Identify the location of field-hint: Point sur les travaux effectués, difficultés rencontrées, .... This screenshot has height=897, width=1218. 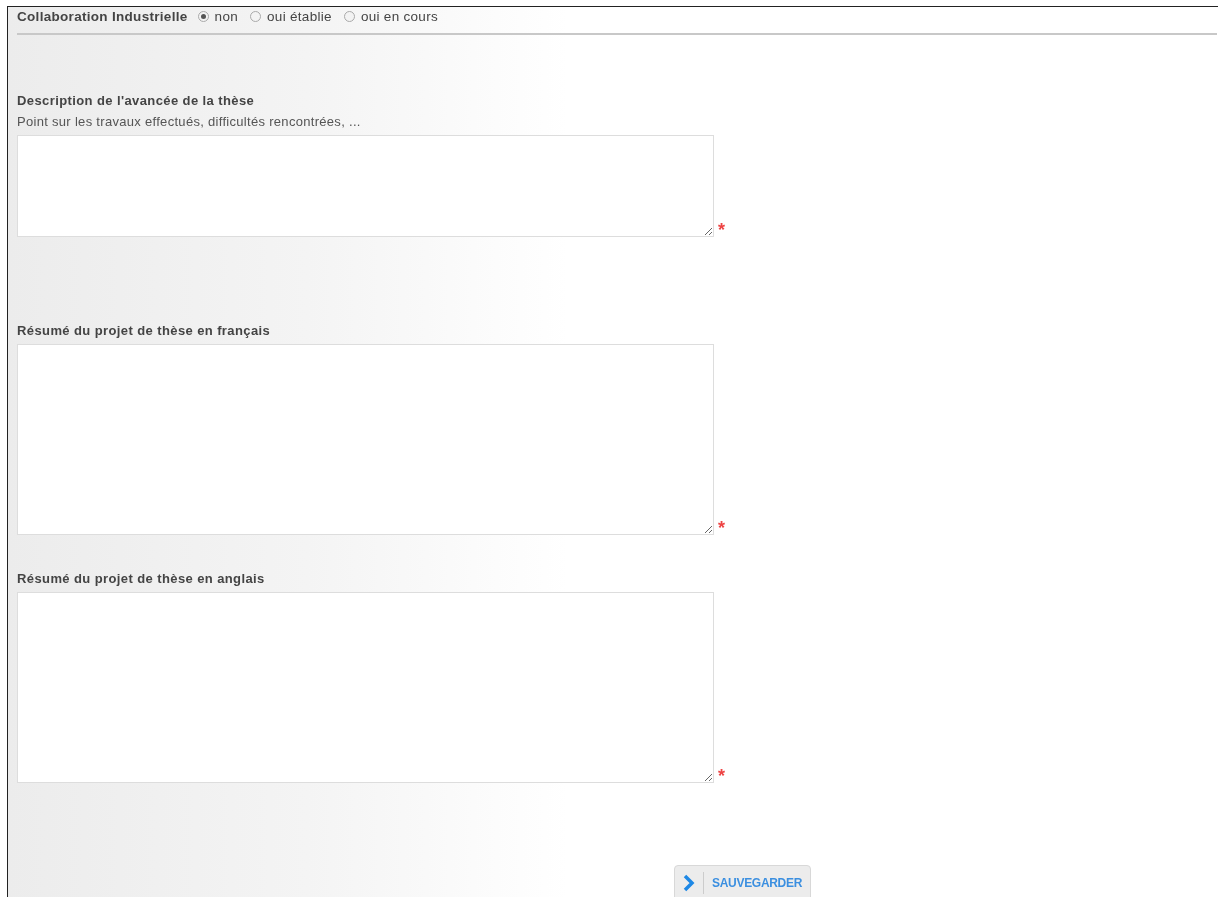
(189, 121).